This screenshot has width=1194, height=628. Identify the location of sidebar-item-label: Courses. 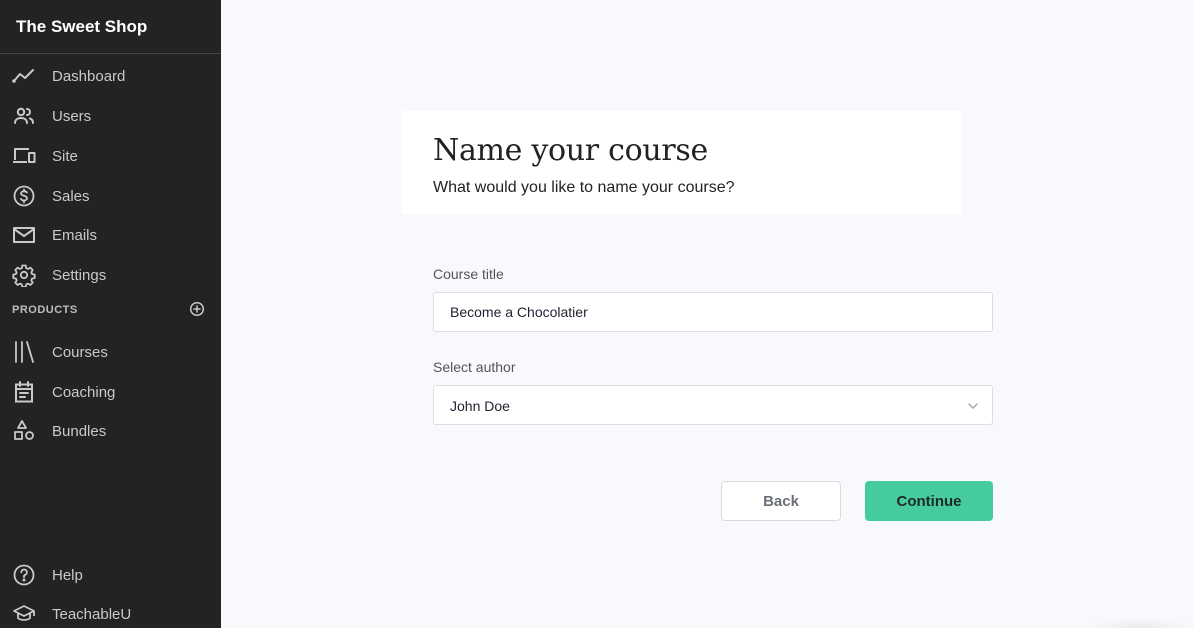
(80, 352).